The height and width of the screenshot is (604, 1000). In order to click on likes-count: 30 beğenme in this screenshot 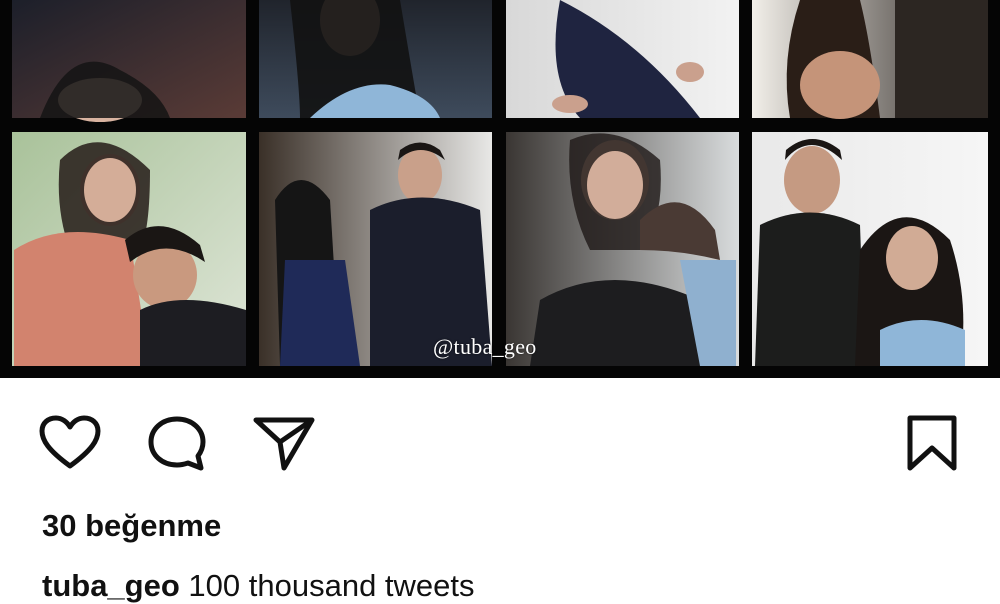, I will do `click(131, 526)`.